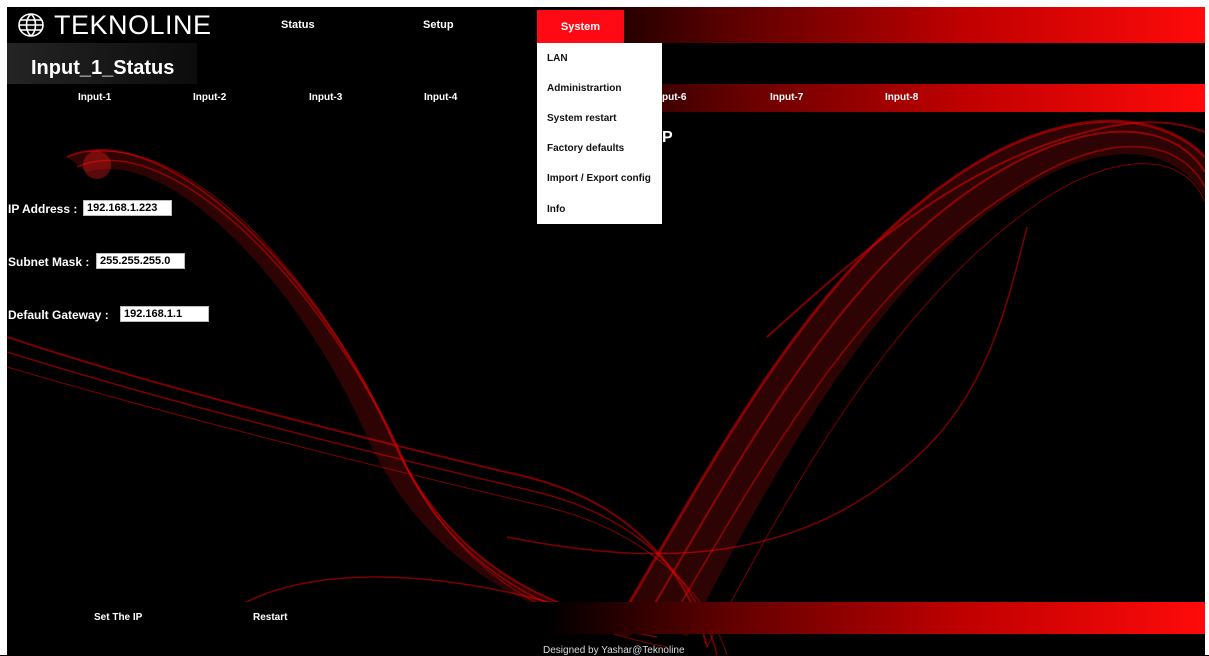 Image resolution: width=1209 pixels, height=656 pixels. I want to click on tab-input-3: Input-3, so click(325, 97).